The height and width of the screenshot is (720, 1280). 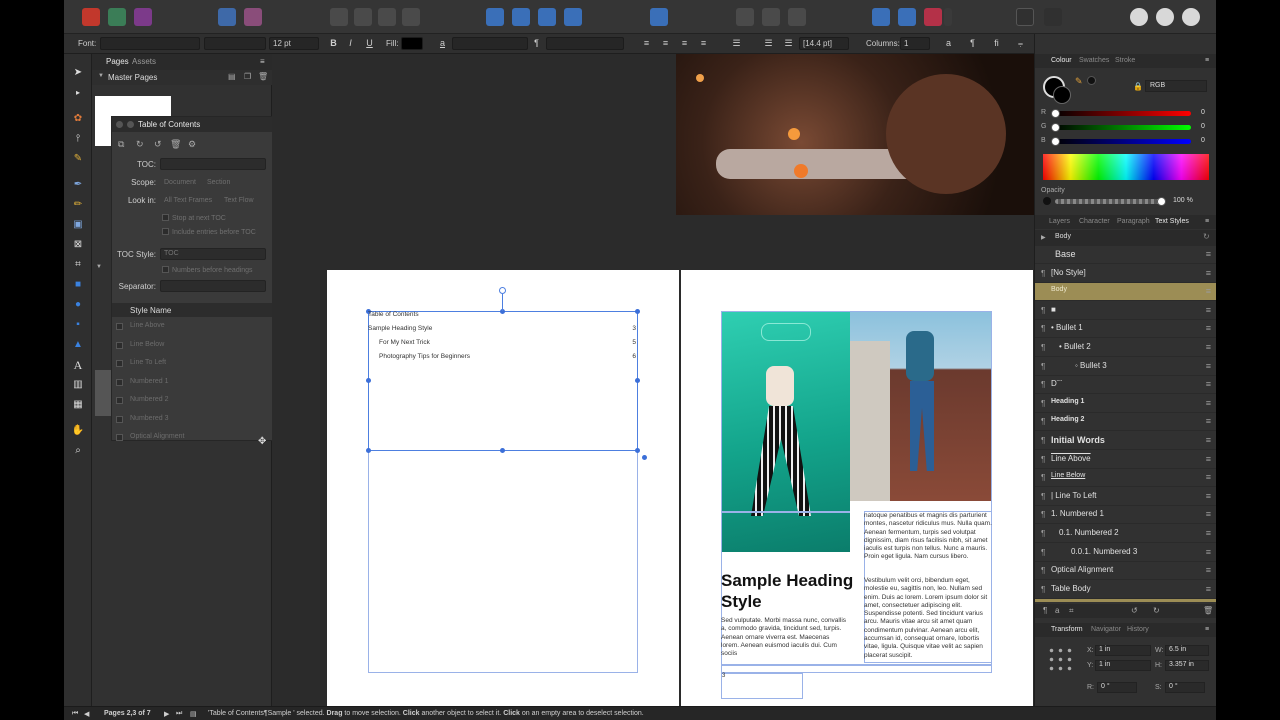 I want to click on flip-horizontal-icon, so click(x=495, y=17).